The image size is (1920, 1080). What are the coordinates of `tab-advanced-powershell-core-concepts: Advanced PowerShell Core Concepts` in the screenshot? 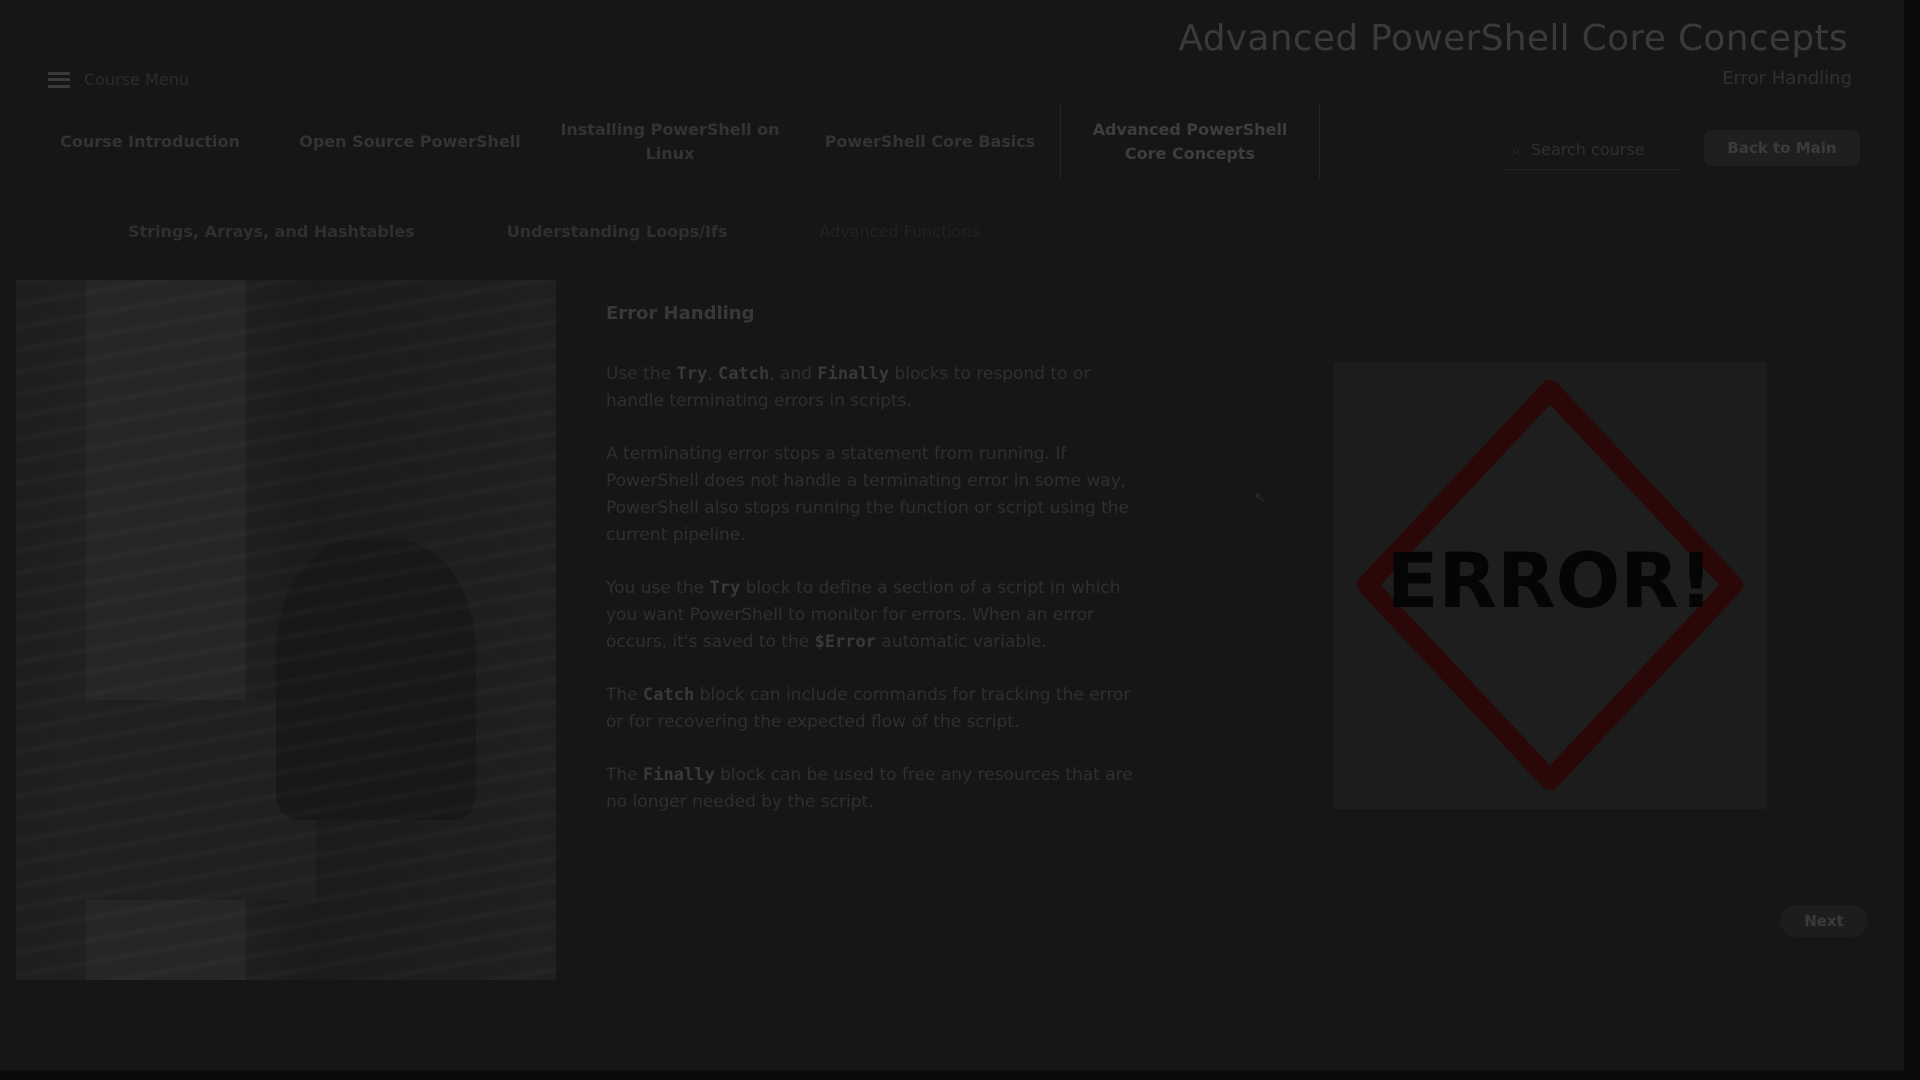 It's located at (1190, 142).